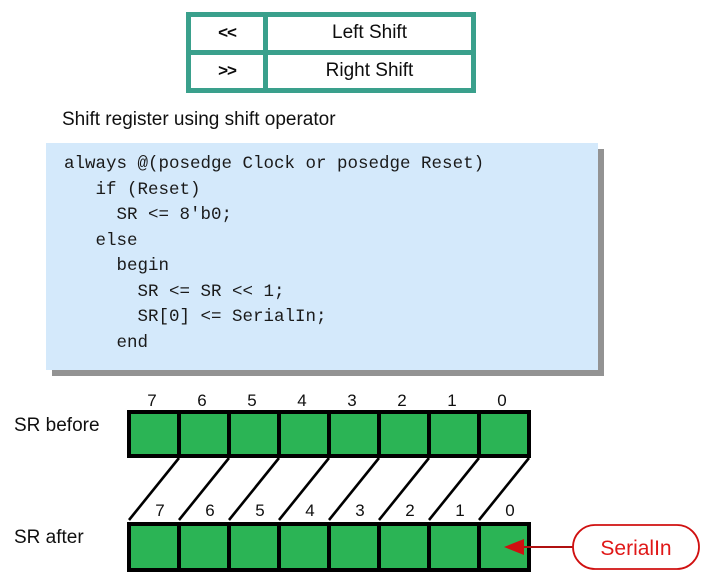 The image size is (710, 577). What do you see at coordinates (159, 510) in the screenshot?
I see `bit-index-bottom: 7` at bounding box center [159, 510].